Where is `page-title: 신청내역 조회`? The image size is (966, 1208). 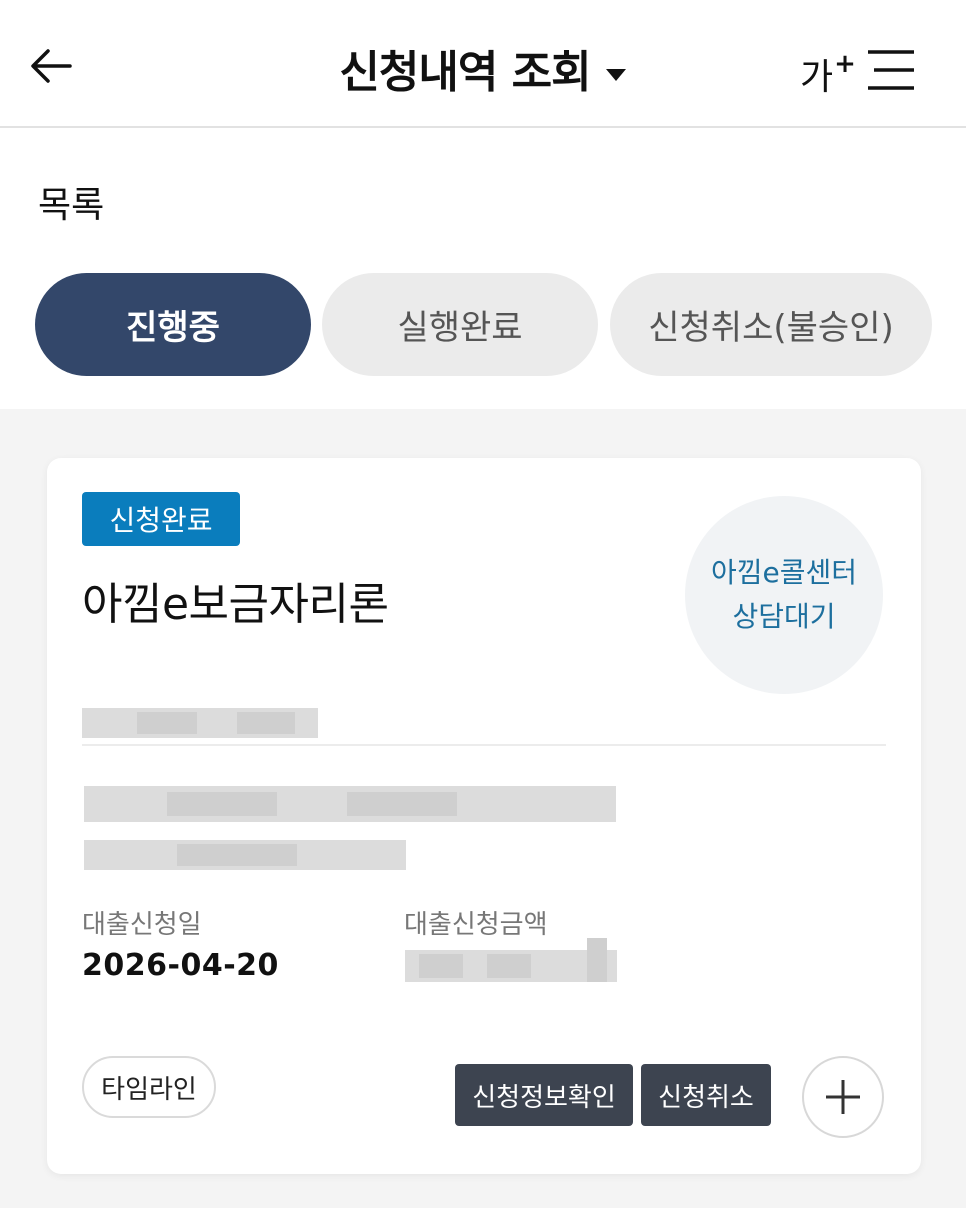
page-title: 신청내역 조회 is located at coordinates (465, 72).